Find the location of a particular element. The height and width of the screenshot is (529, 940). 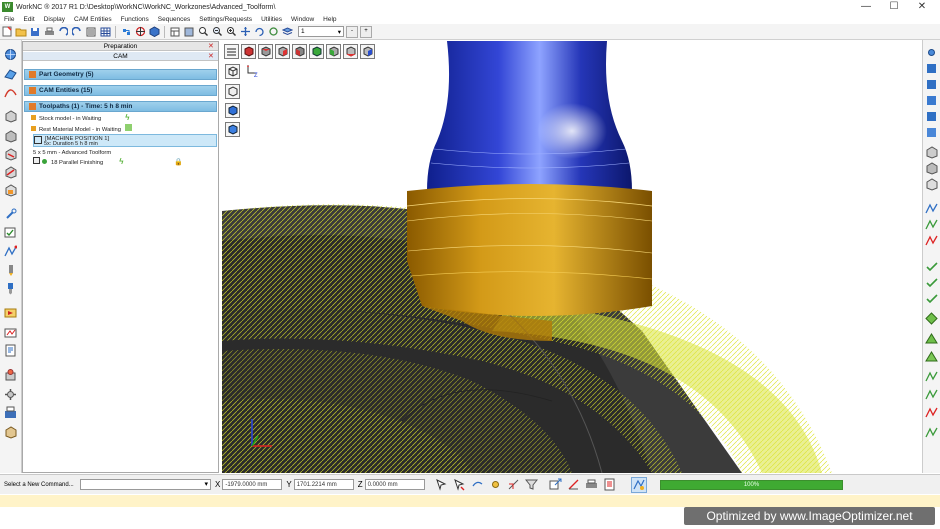

zoom-in-icon is located at coordinates (231, 32).